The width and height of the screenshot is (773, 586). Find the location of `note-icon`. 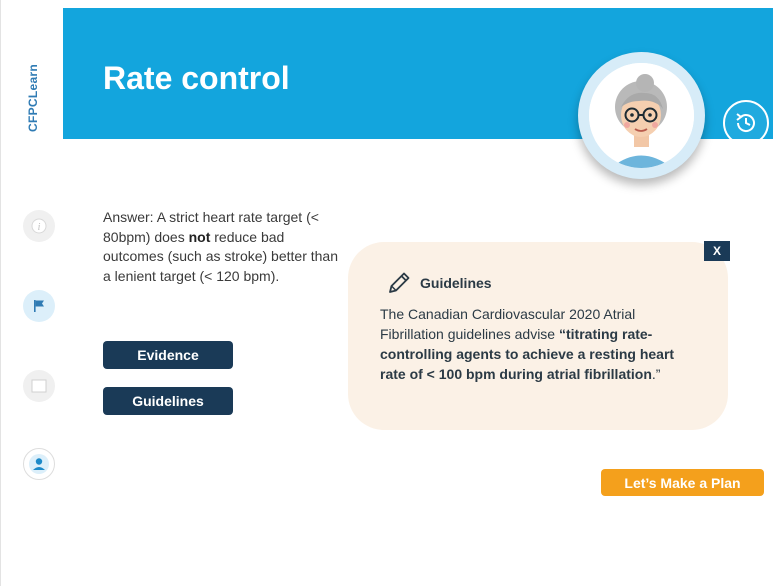

note-icon is located at coordinates (39, 386).